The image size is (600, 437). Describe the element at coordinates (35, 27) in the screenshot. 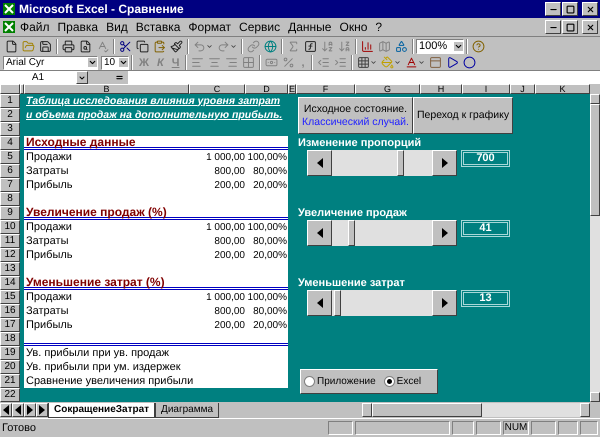

I see `menu-item: Файл` at that location.